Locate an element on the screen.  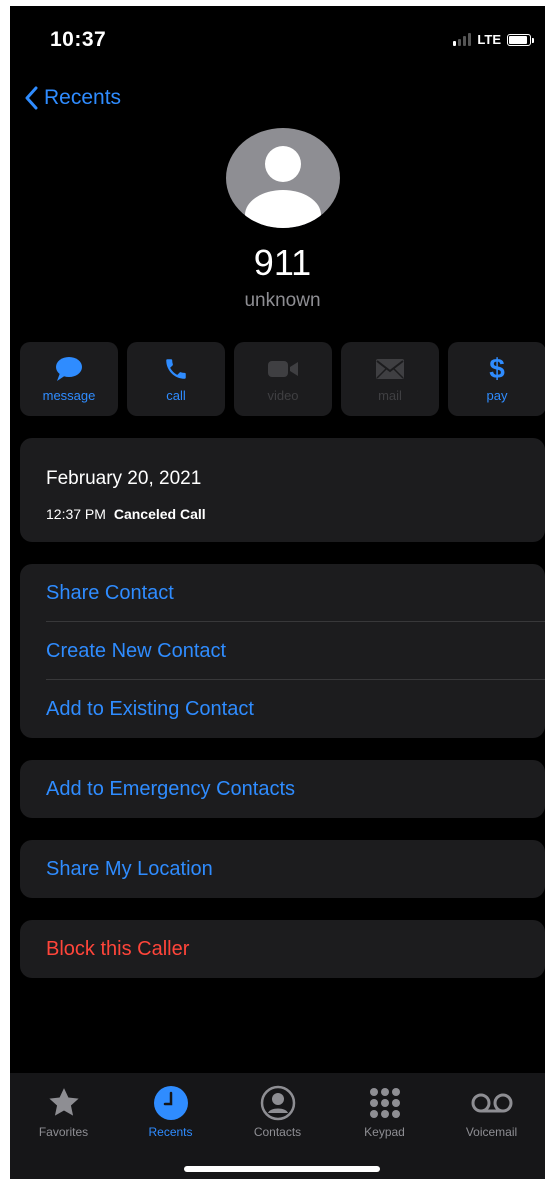
create-new-contact-option: Create New Contact is located at coordinates (282, 651).